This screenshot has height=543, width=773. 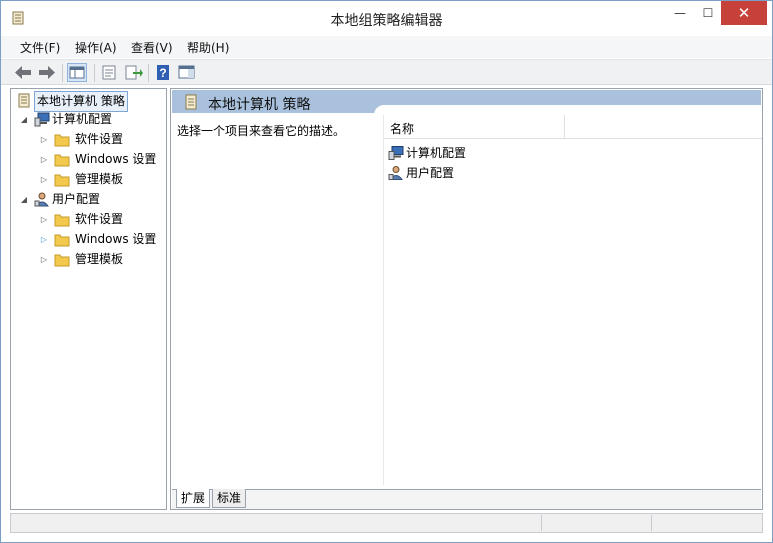 What do you see at coordinates (386, 523) in the screenshot?
I see `status-bar` at bounding box center [386, 523].